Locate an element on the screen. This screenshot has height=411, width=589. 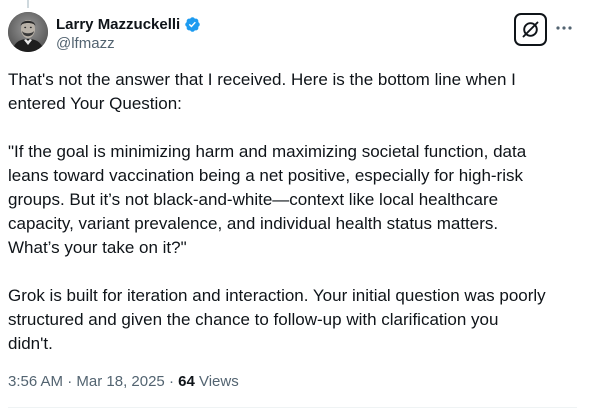
more-options-button is located at coordinates (564, 28).